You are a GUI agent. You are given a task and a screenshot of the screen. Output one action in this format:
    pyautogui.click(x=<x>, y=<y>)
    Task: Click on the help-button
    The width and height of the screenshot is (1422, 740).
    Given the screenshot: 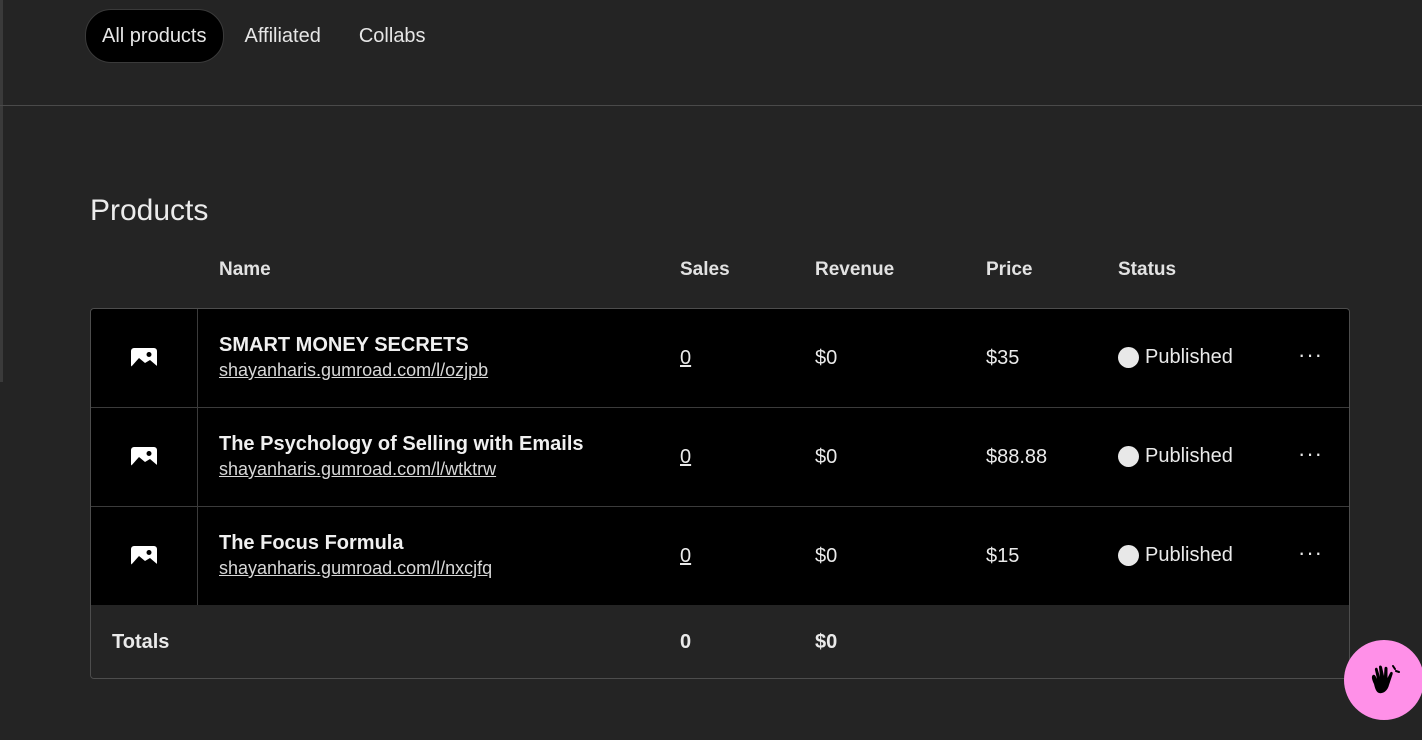 What is the action you would take?
    pyautogui.click(x=1383, y=680)
    